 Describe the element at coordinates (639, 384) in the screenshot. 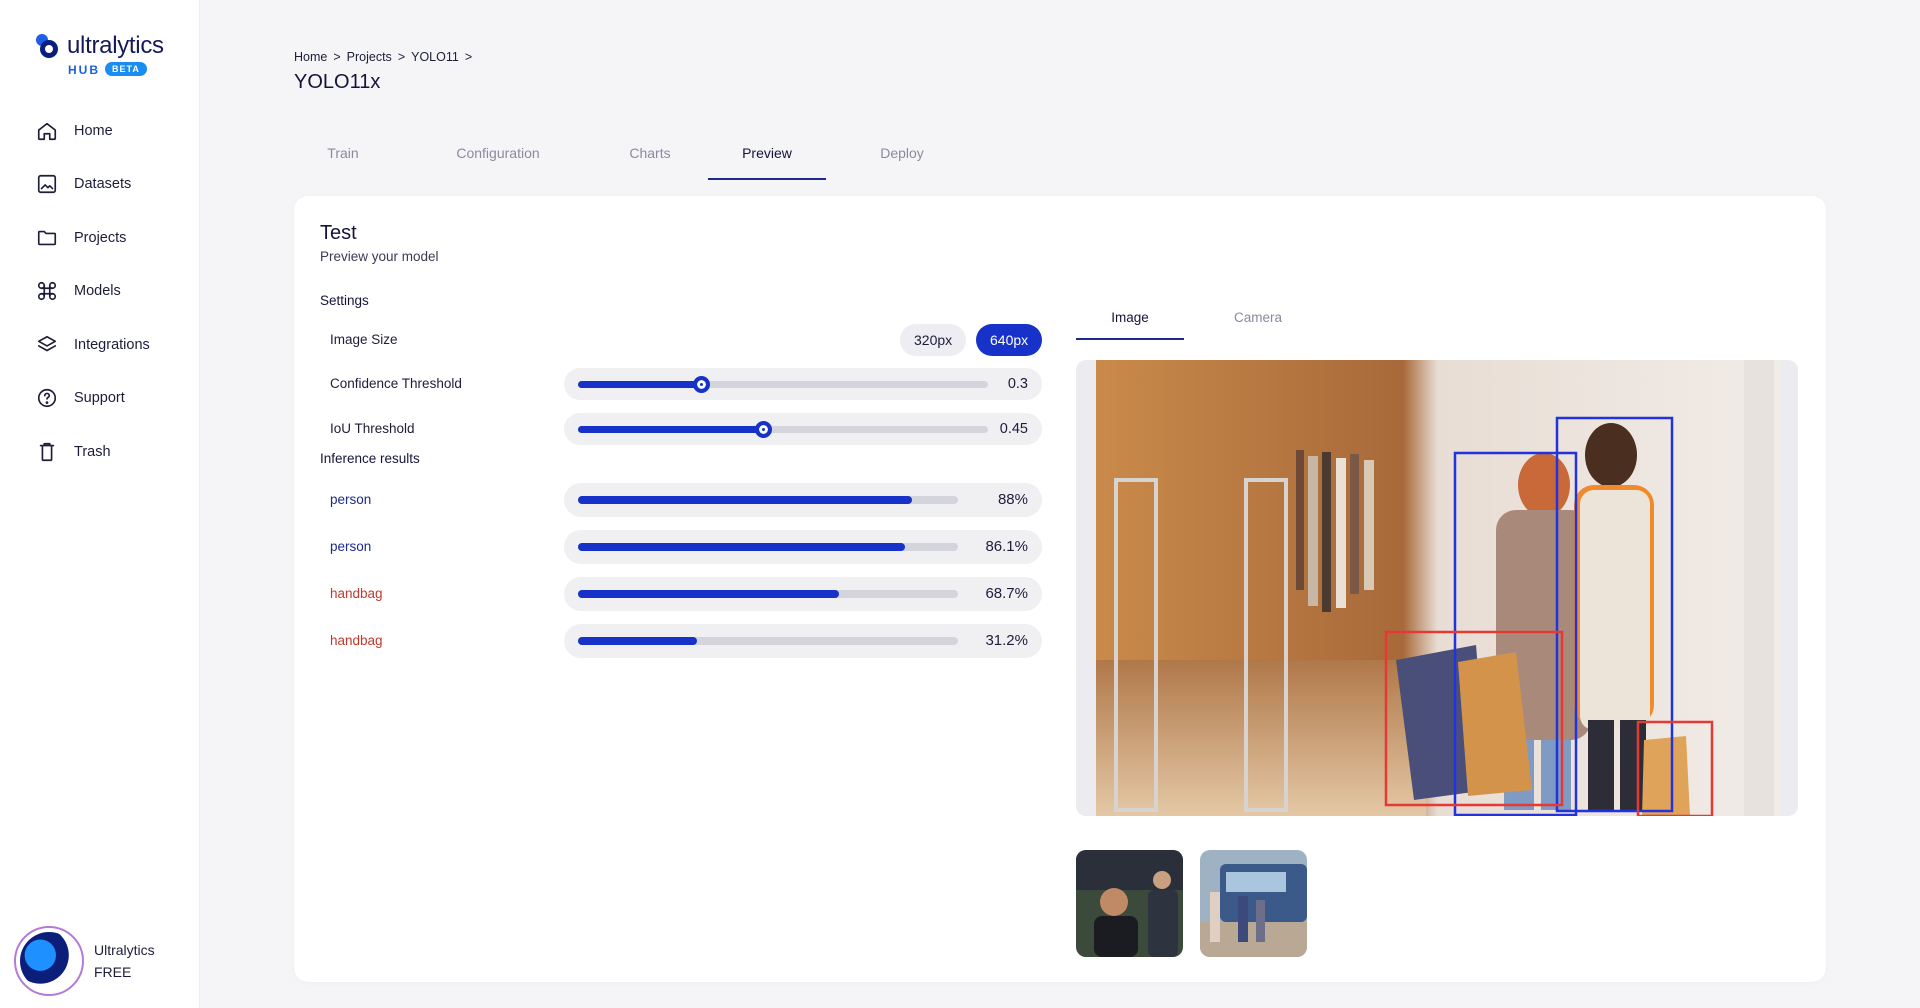

I see `confidence-fill` at that location.